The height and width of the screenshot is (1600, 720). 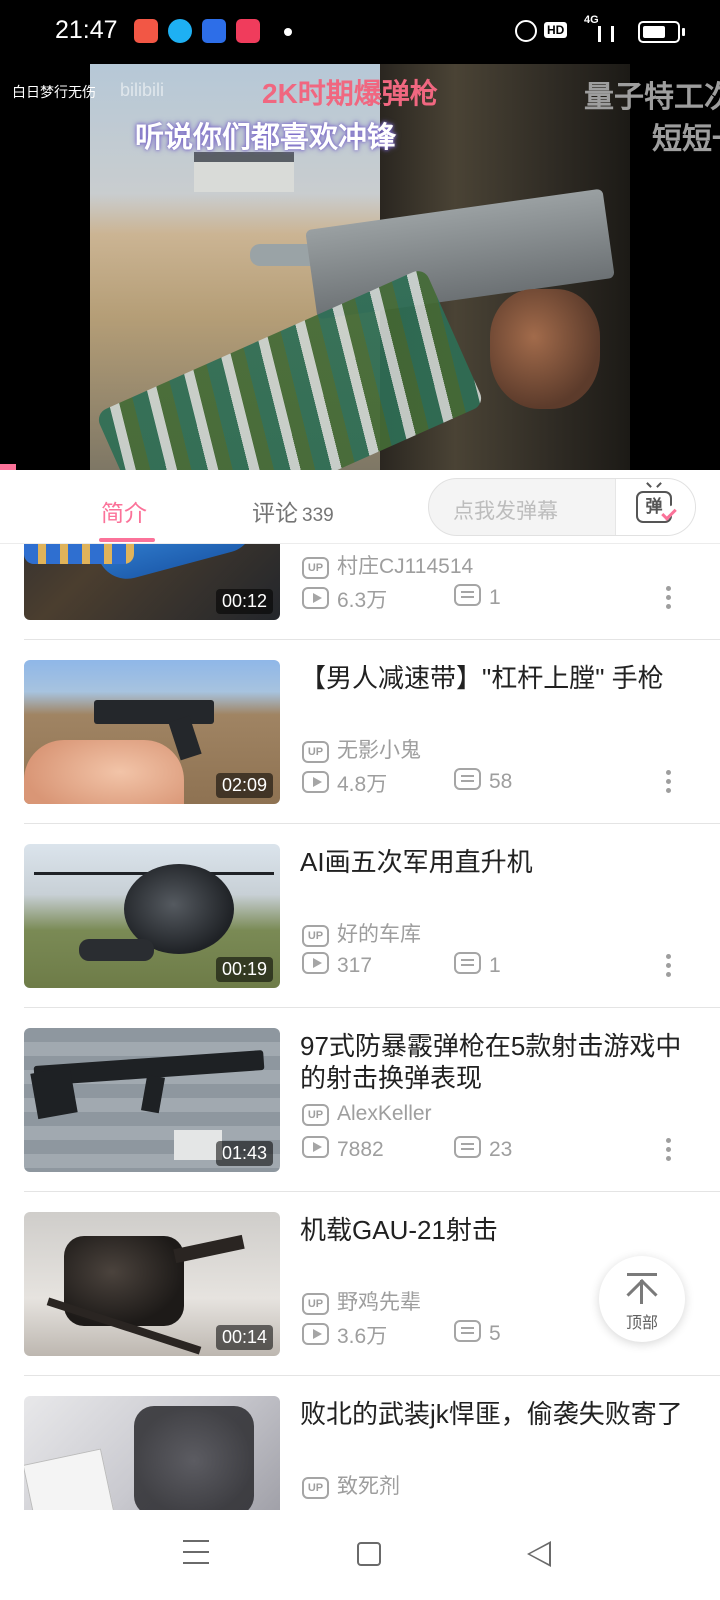 What do you see at coordinates (368, 1486) in the screenshot?
I see `uploader-name: 致死剂` at bounding box center [368, 1486].